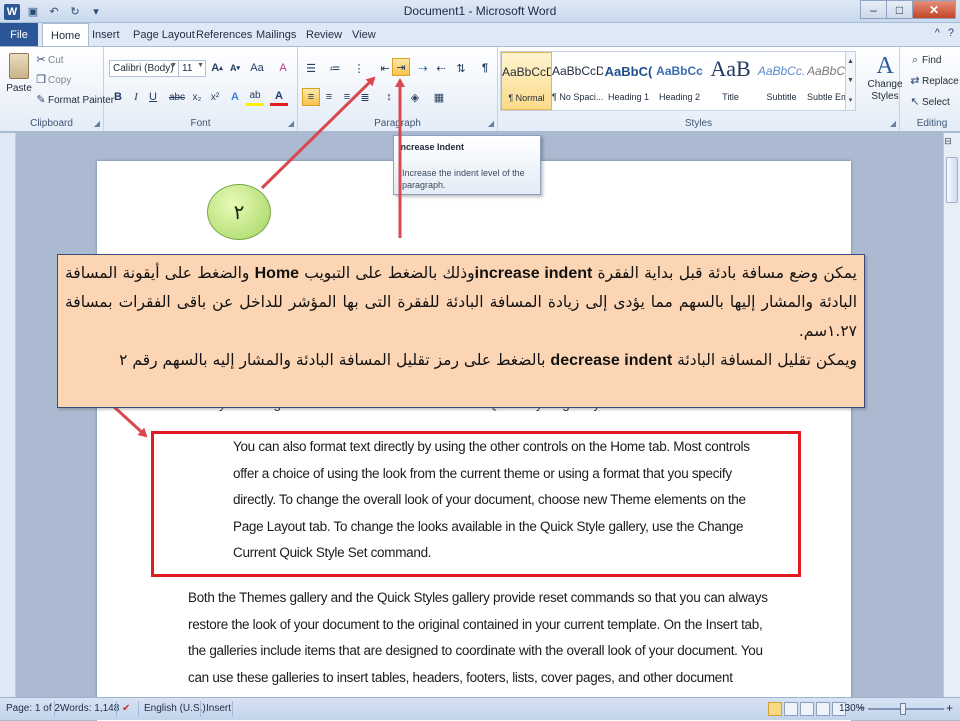  What do you see at coordinates (19, 81) in the screenshot?
I see `paste-button: Paste` at bounding box center [19, 81].